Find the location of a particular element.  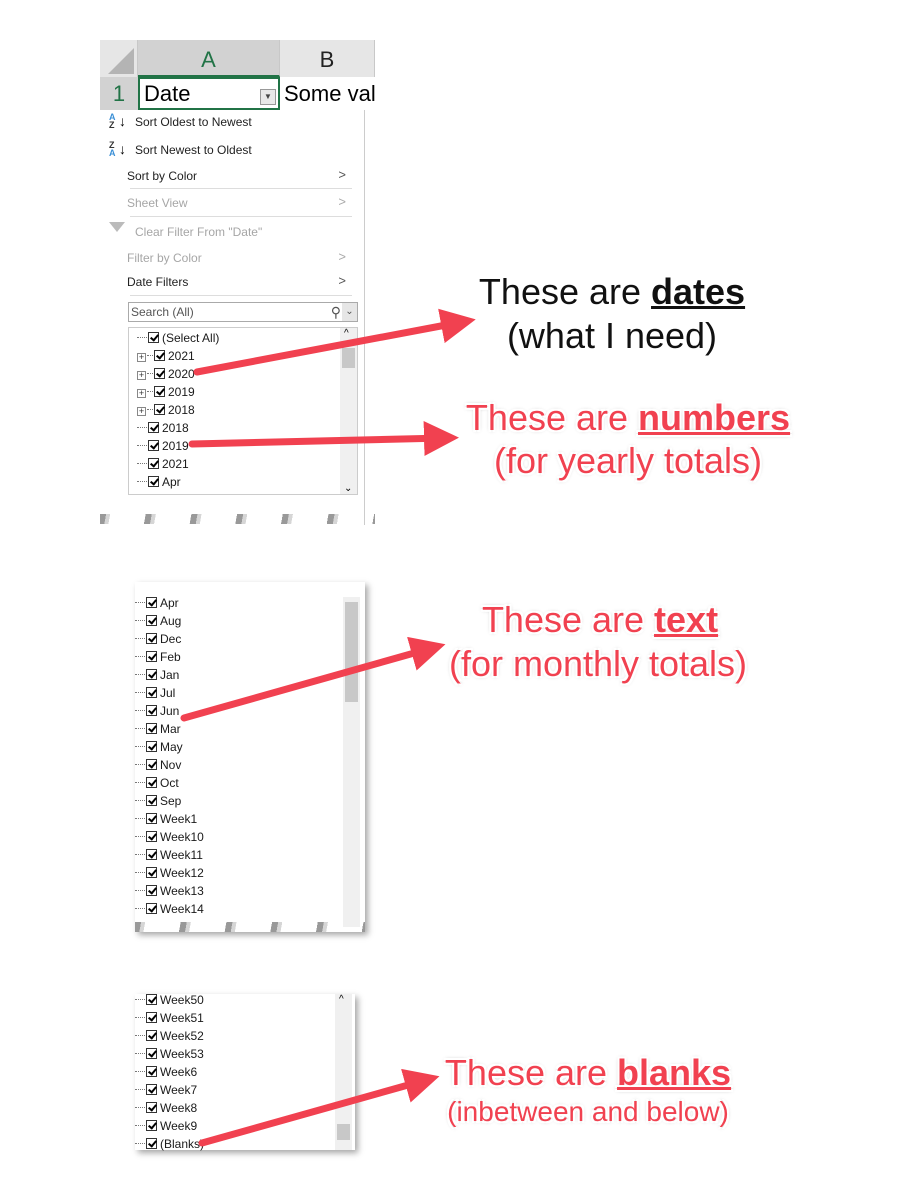

annotation-numbers-sub: (for yearly totals) is located at coordinates (628, 460).